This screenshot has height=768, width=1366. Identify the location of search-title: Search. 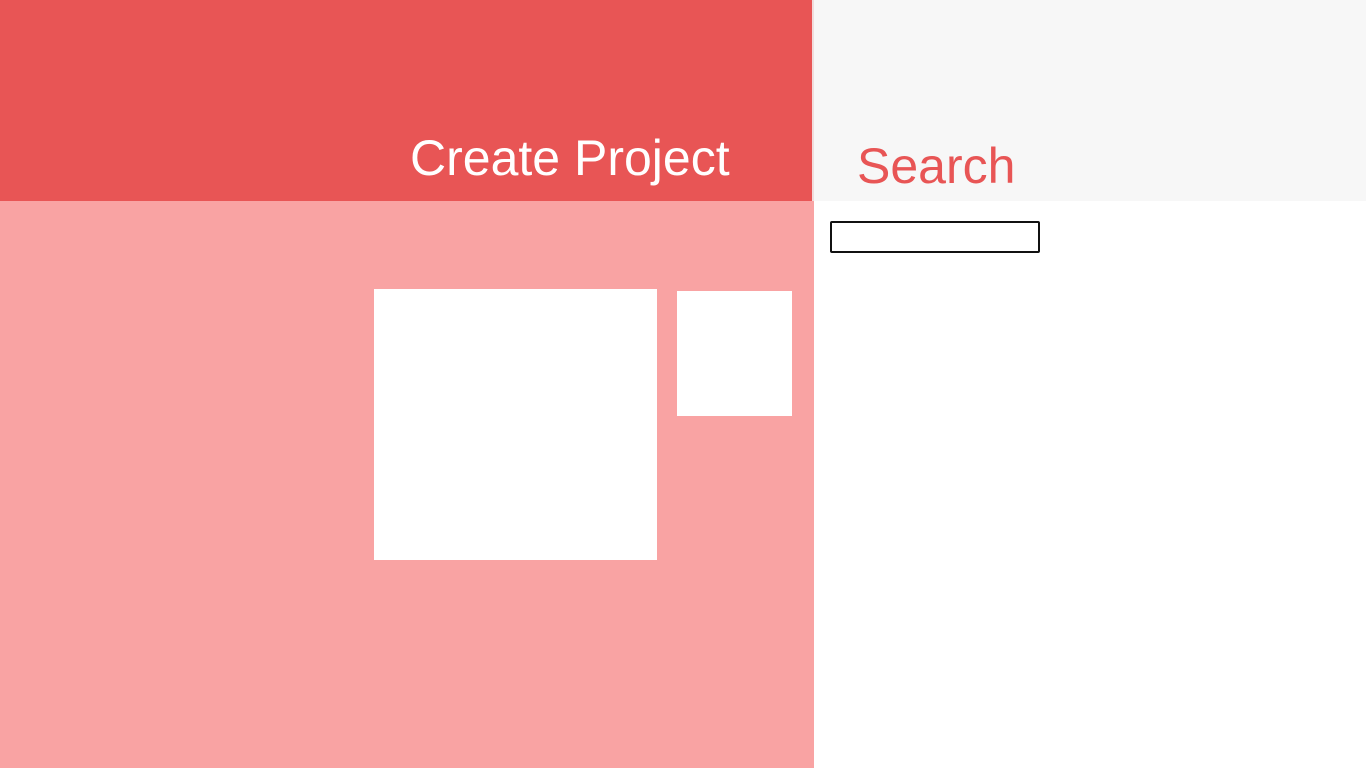
(936, 166).